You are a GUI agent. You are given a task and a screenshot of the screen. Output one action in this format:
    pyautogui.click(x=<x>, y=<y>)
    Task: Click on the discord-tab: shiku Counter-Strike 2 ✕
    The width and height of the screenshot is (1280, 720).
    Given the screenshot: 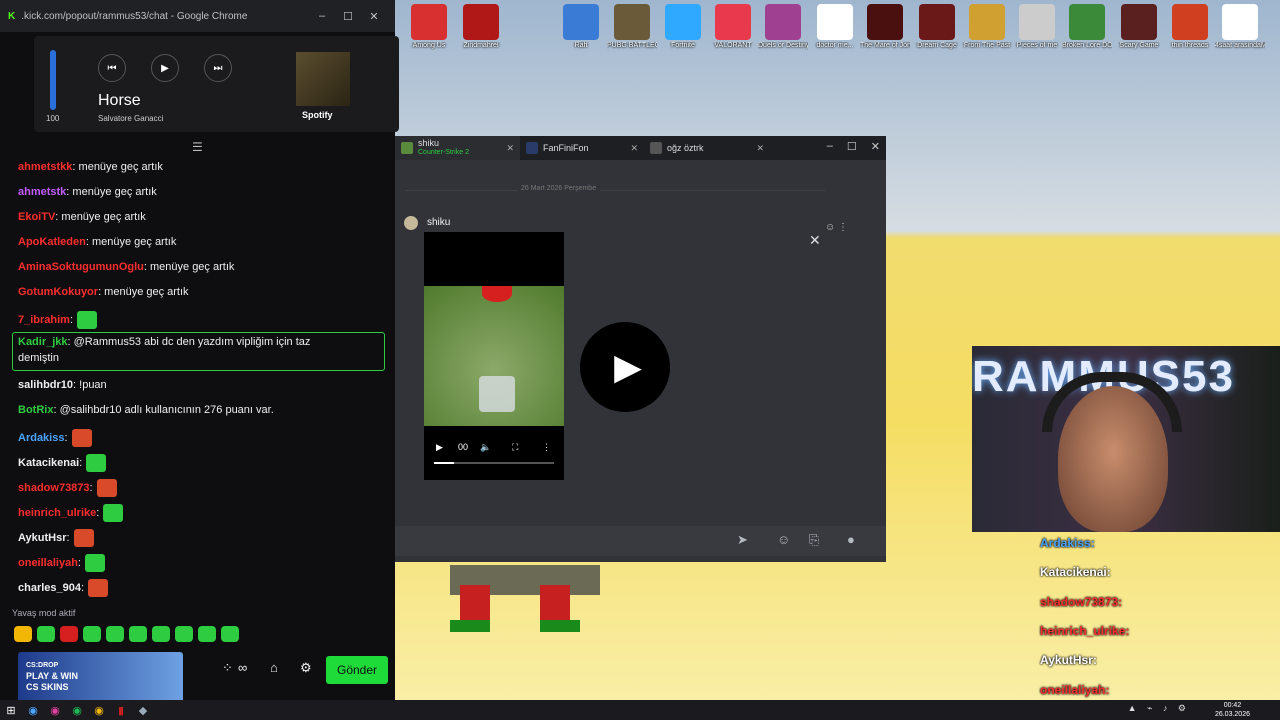 What is the action you would take?
    pyautogui.click(x=457, y=148)
    